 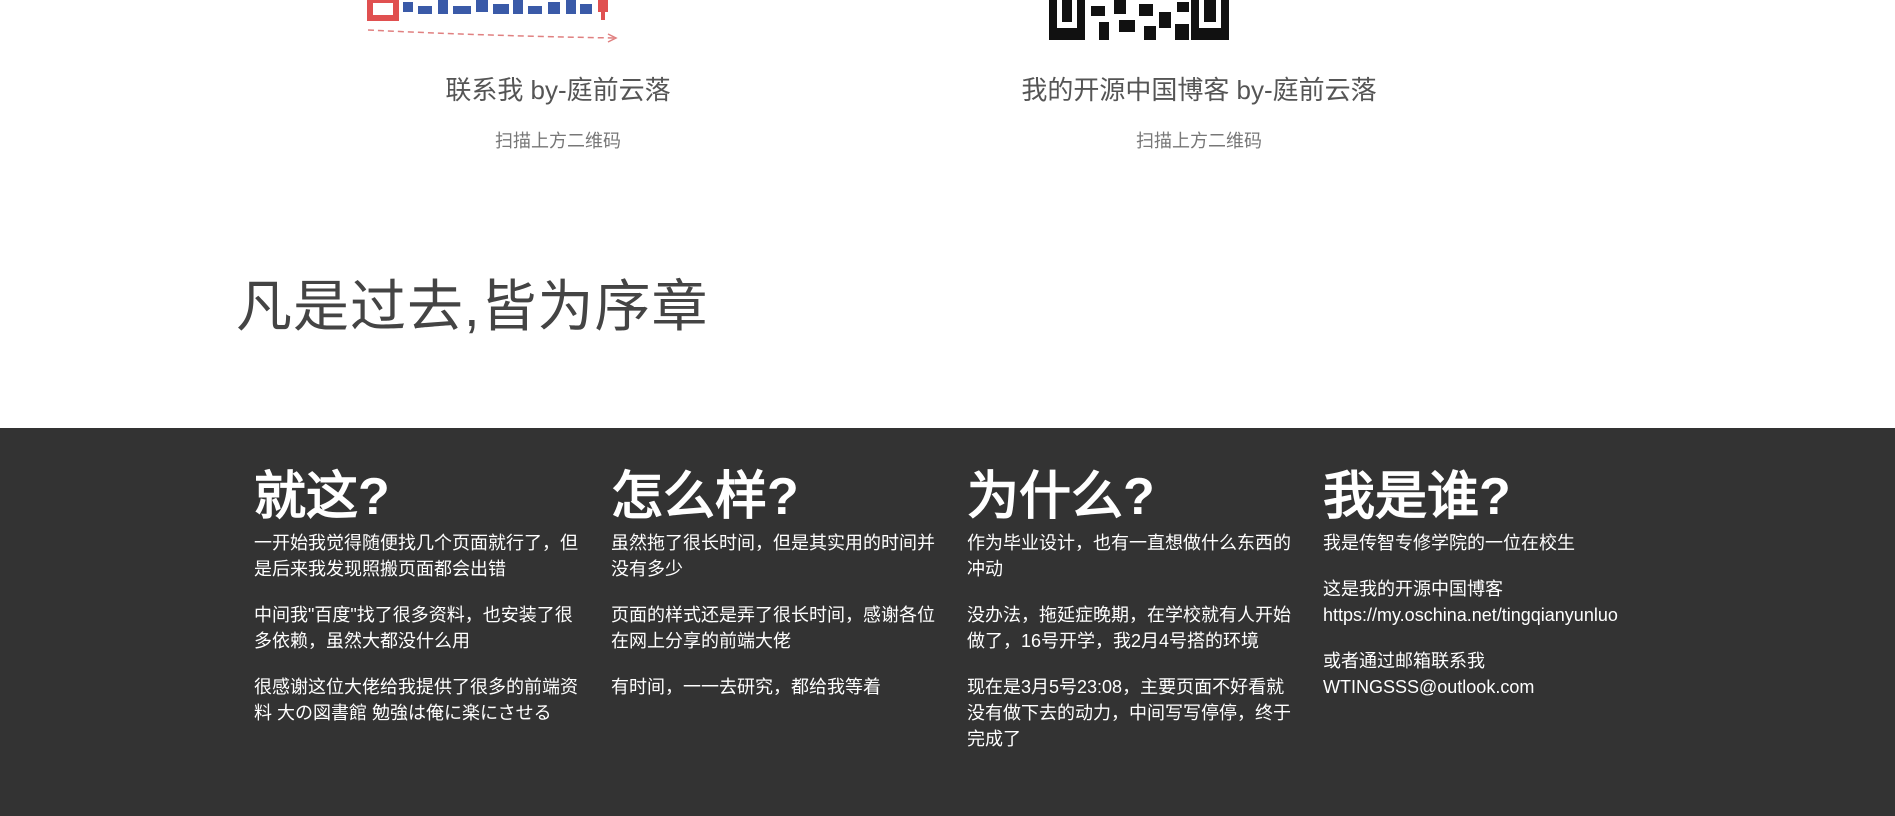 I want to click on footer-paragraph: 页面的样式还是弄了很长时间，感谢各位在网上分享的前端大佬, so click(x=773, y=628).